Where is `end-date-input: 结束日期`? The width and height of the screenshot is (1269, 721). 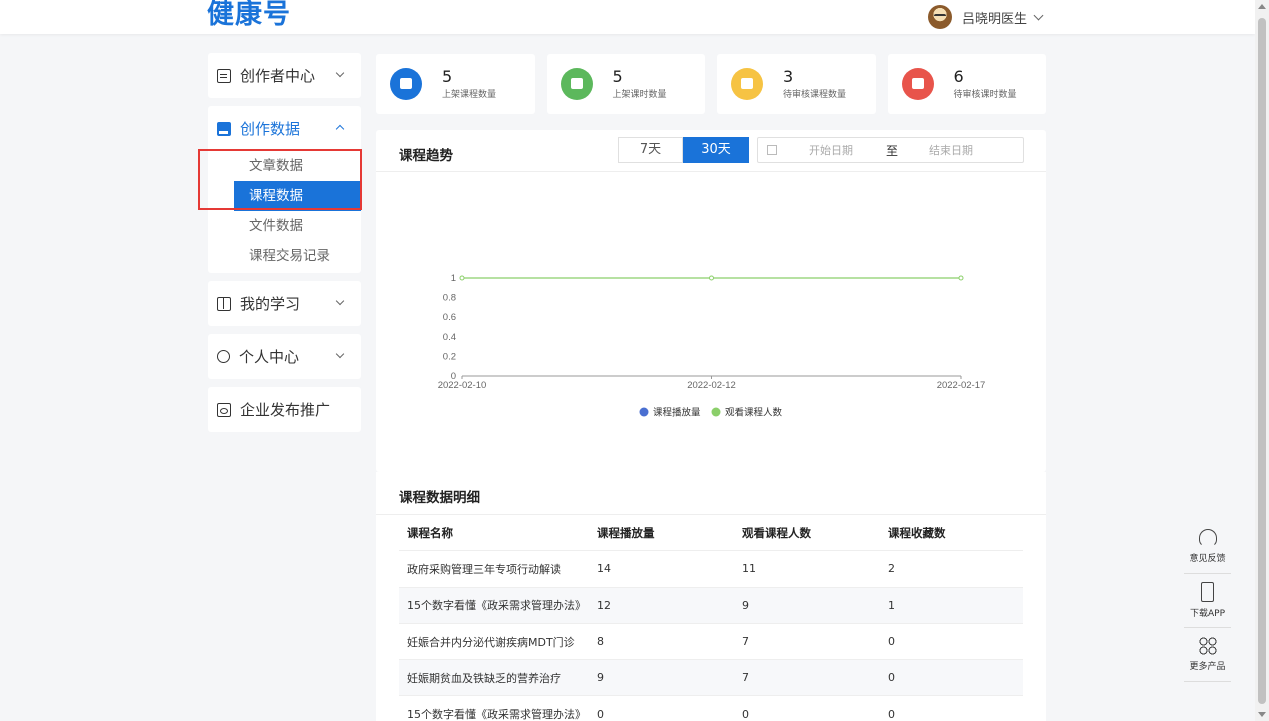 end-date-input: 结束日期 is located at coordinates (951, 150).